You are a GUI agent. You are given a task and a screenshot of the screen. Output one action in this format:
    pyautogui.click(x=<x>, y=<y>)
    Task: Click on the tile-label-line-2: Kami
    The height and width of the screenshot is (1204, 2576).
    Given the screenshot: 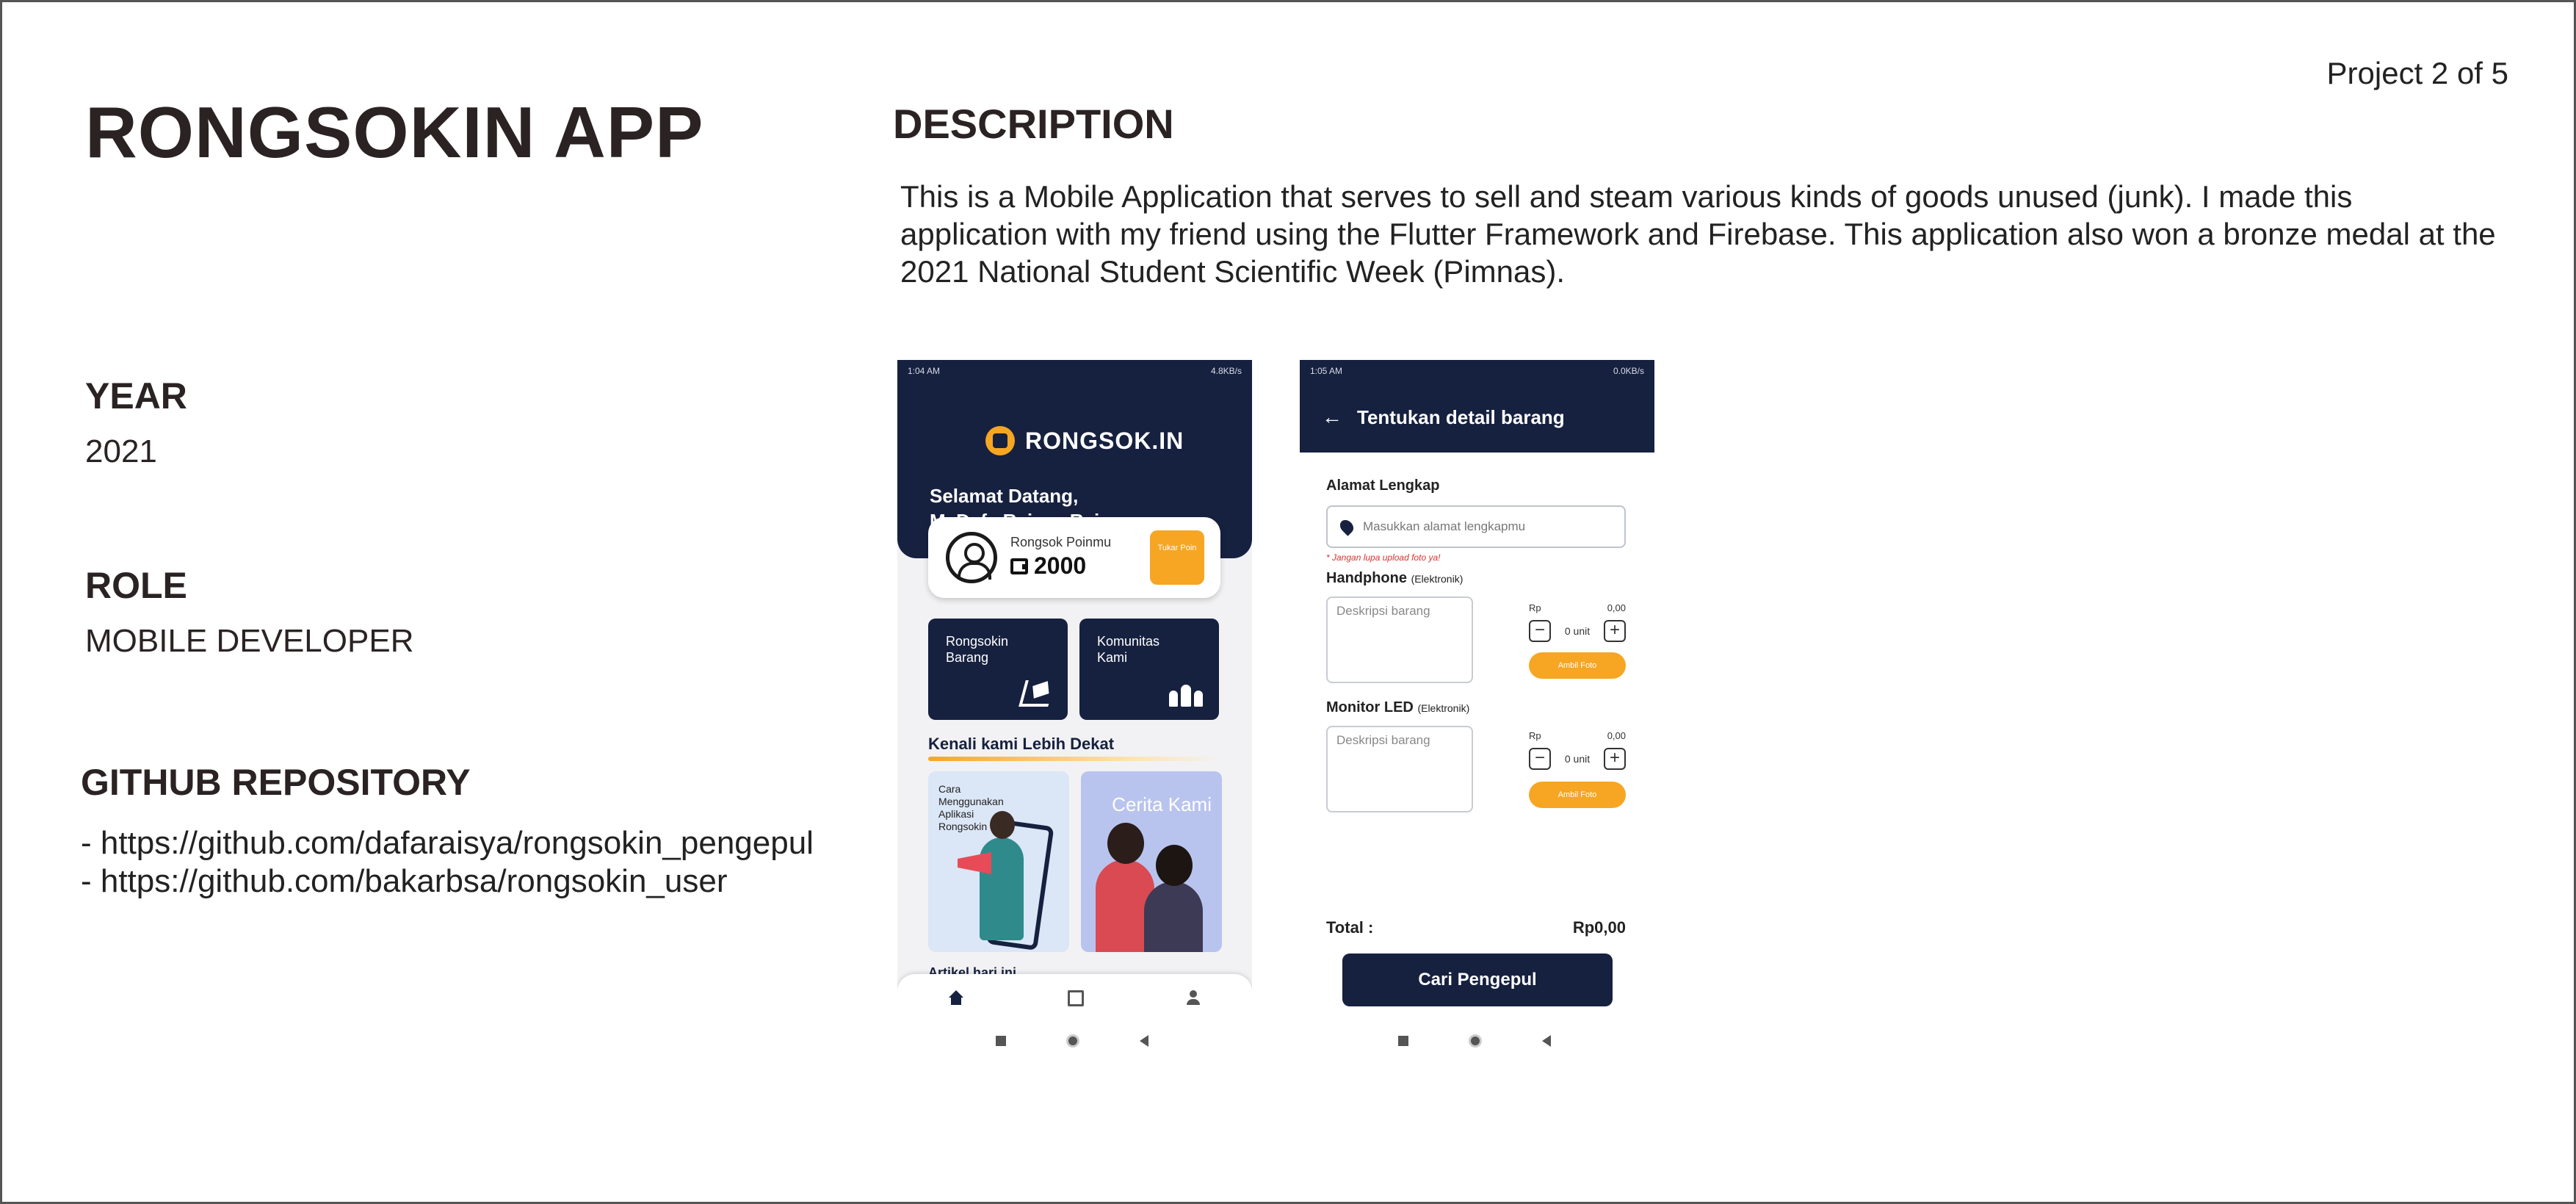 What is the action you would take?
    pyautogui.click(x=1112, y=657)
    